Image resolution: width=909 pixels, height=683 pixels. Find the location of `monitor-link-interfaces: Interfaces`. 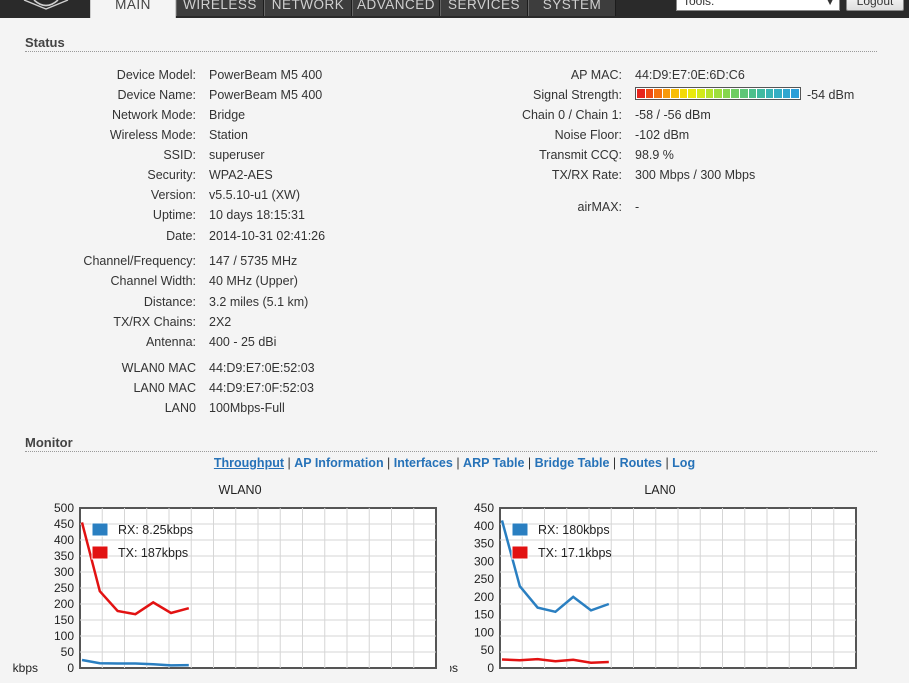

monitor-link-interfaces: Interfaces is located at coordinates (423, 463).